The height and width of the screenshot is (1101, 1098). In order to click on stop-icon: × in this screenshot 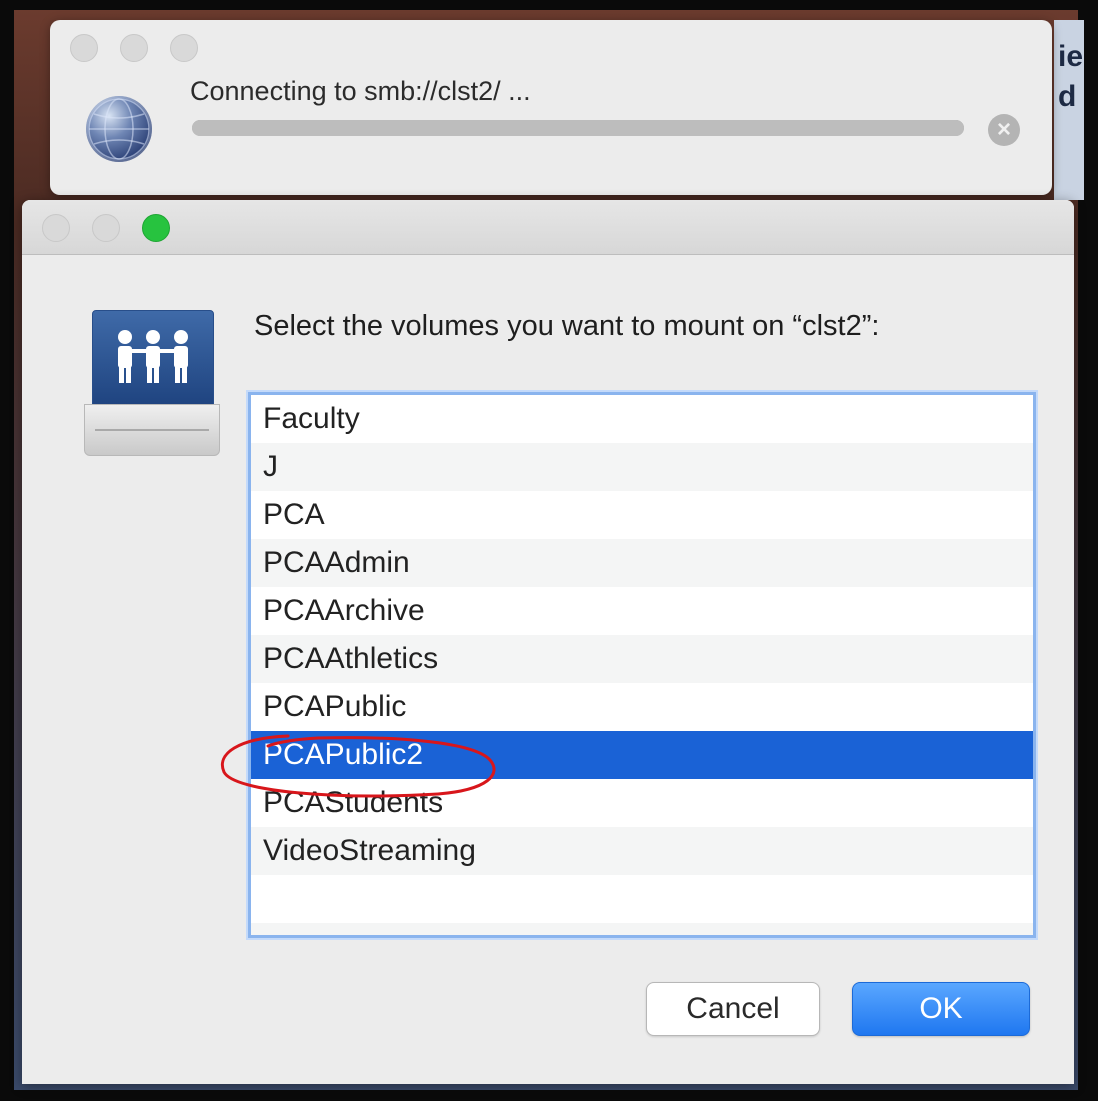, I will do `click(1004, 130)`.